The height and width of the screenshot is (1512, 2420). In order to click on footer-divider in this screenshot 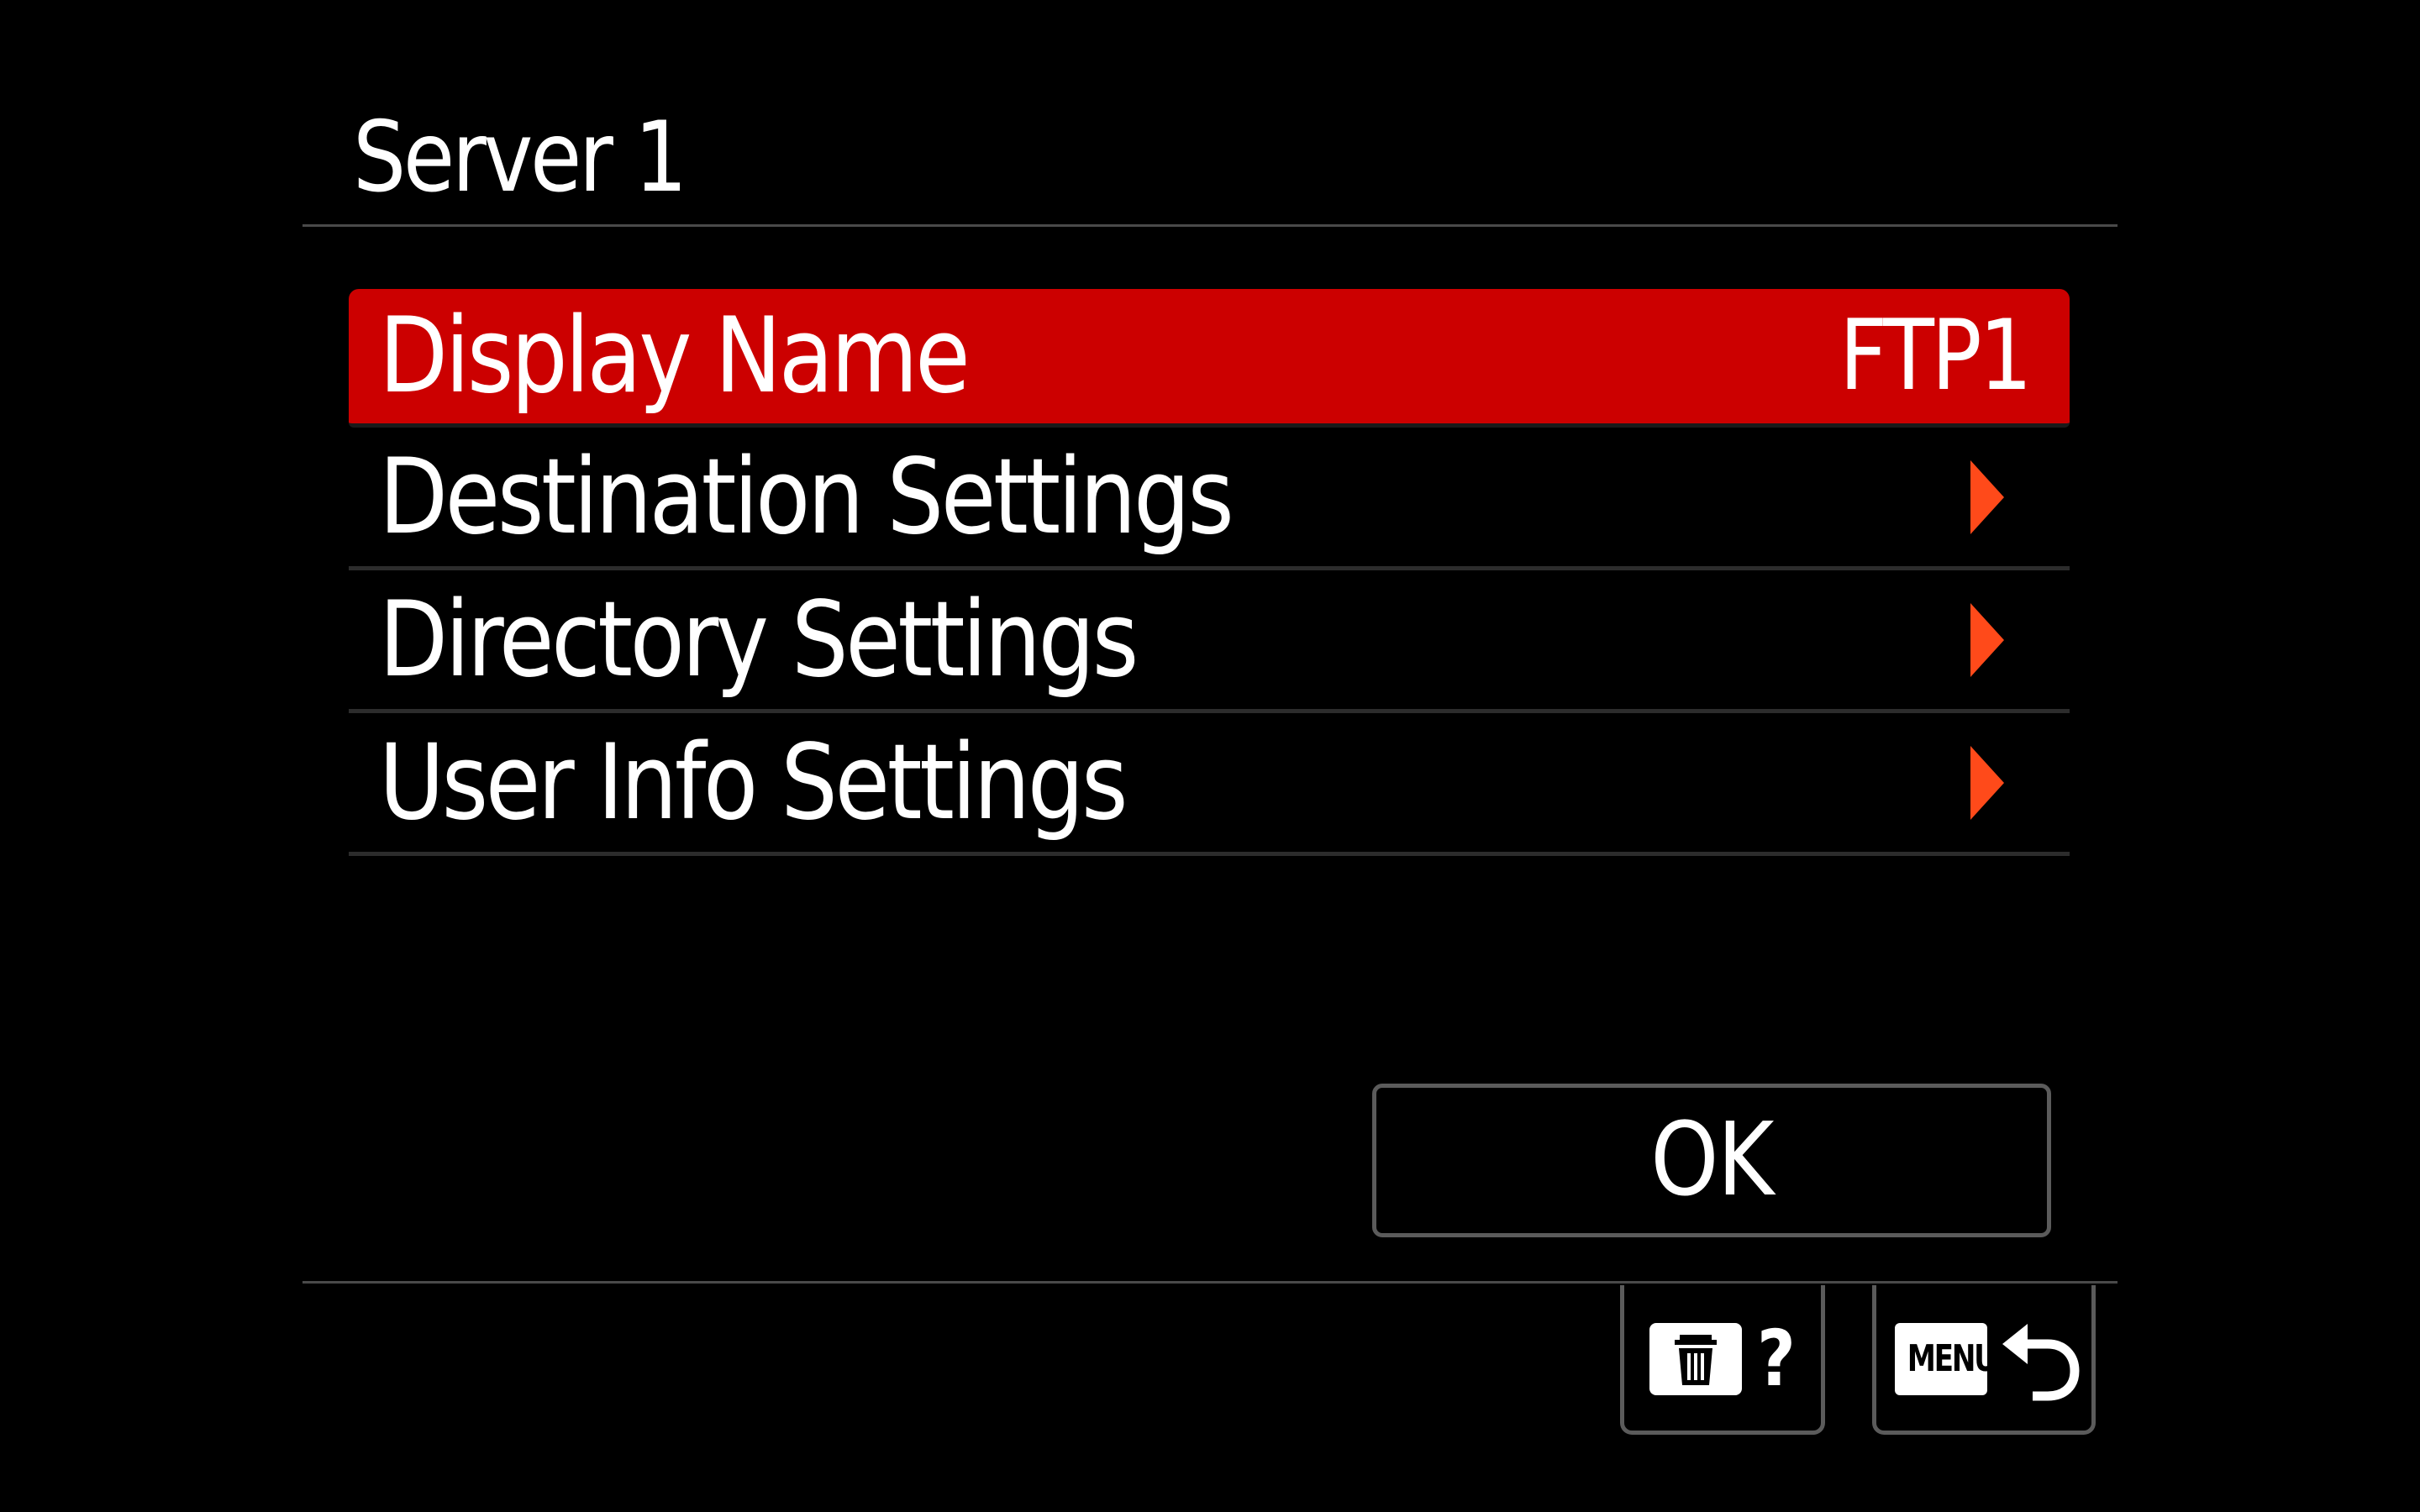, I will do `click(1210, 1282)`.